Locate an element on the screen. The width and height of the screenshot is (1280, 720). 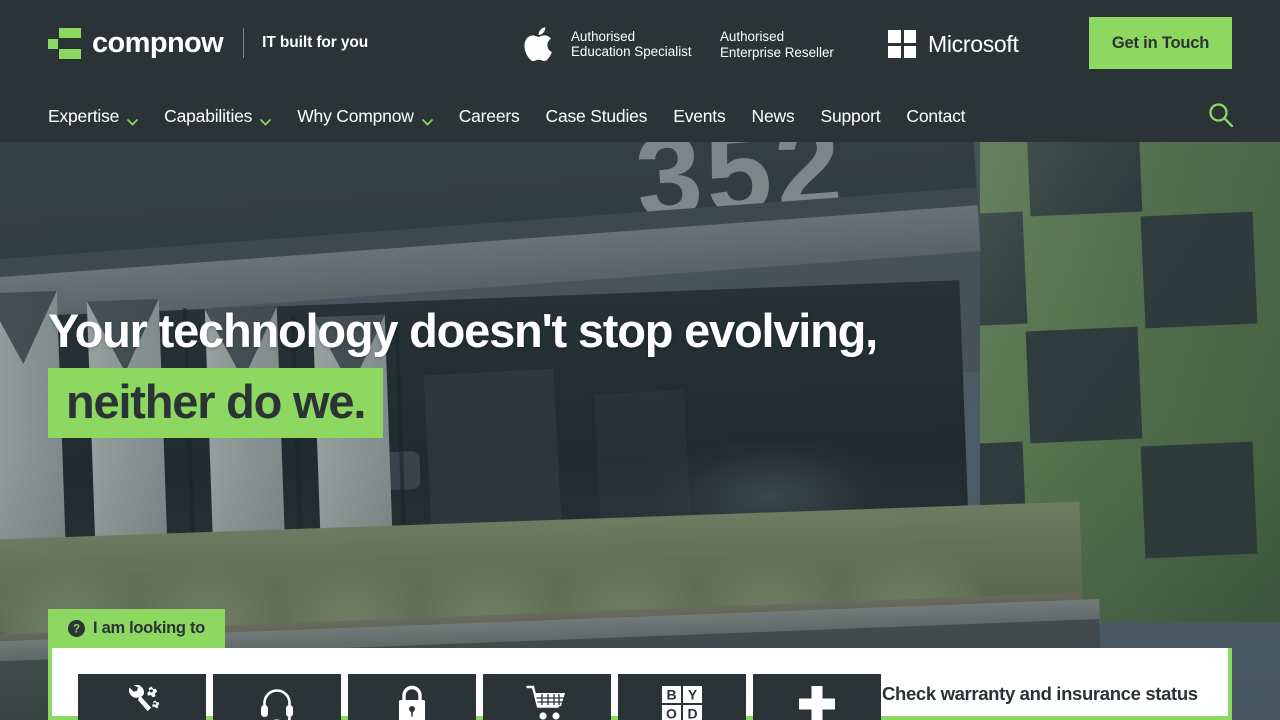
logo-divider is located at coordinates (244, 43).